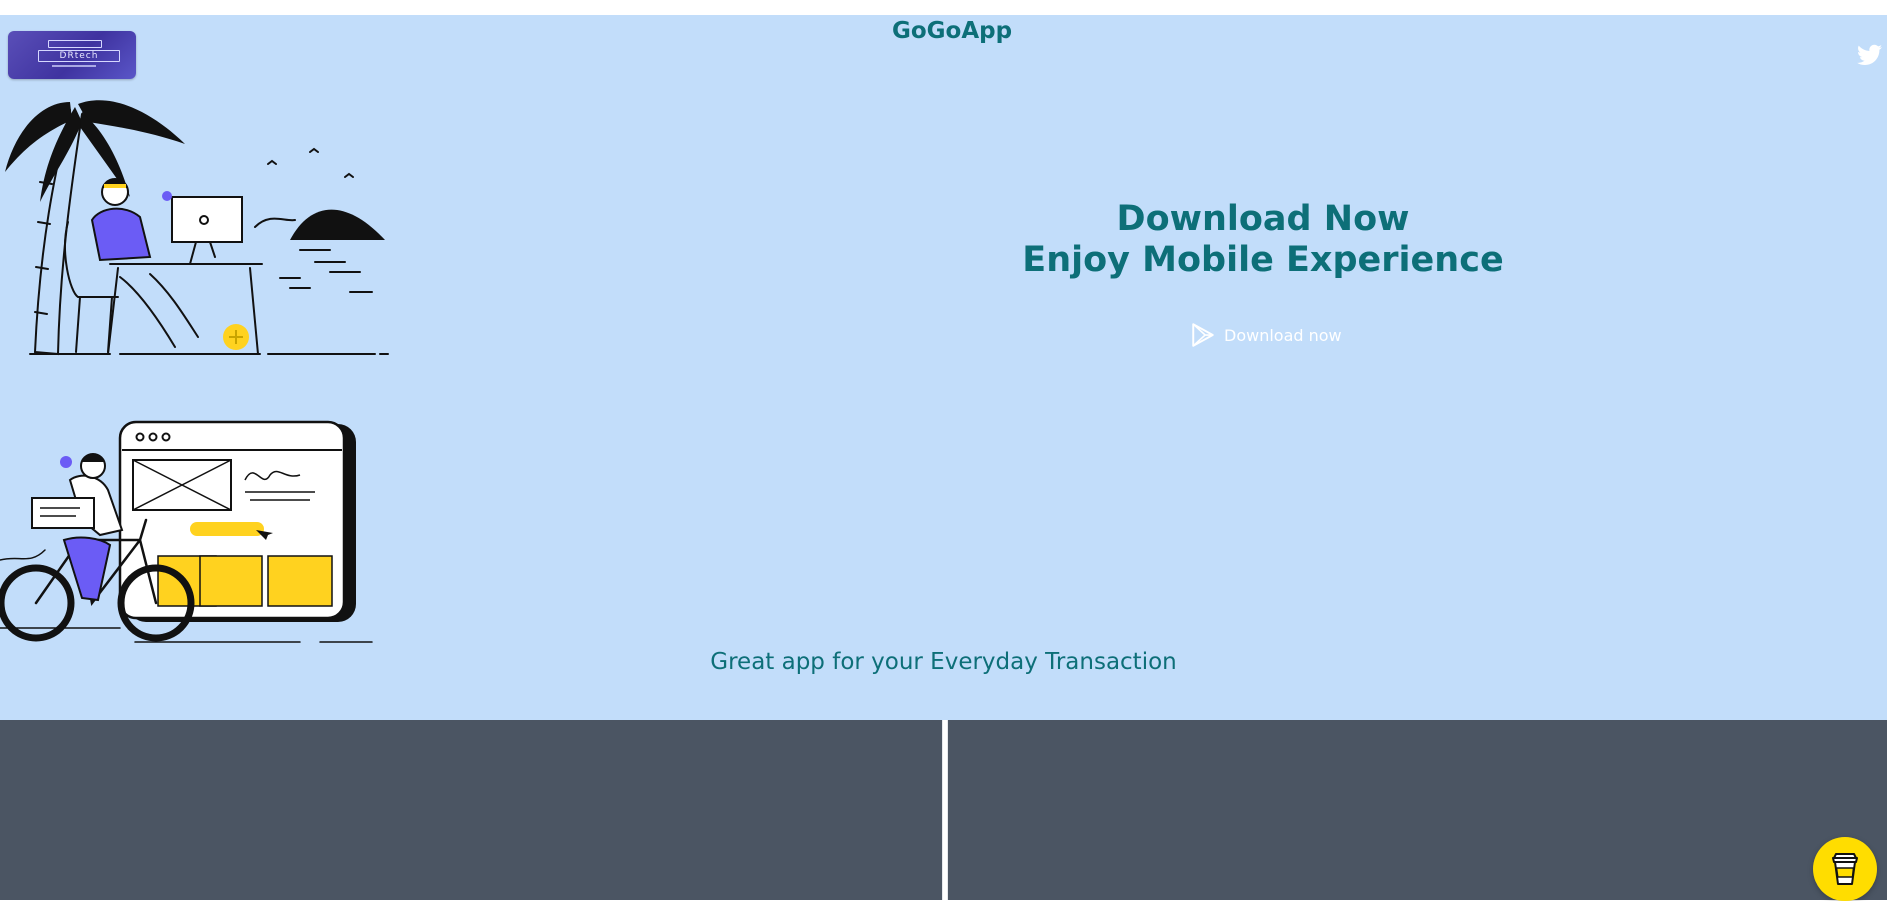 Image resolution: width=1887 pixels, height=901 pixels. Describe the element at coordinates (197, 228) in the screenshot. I see `beach-workspace-illustration` at that location.